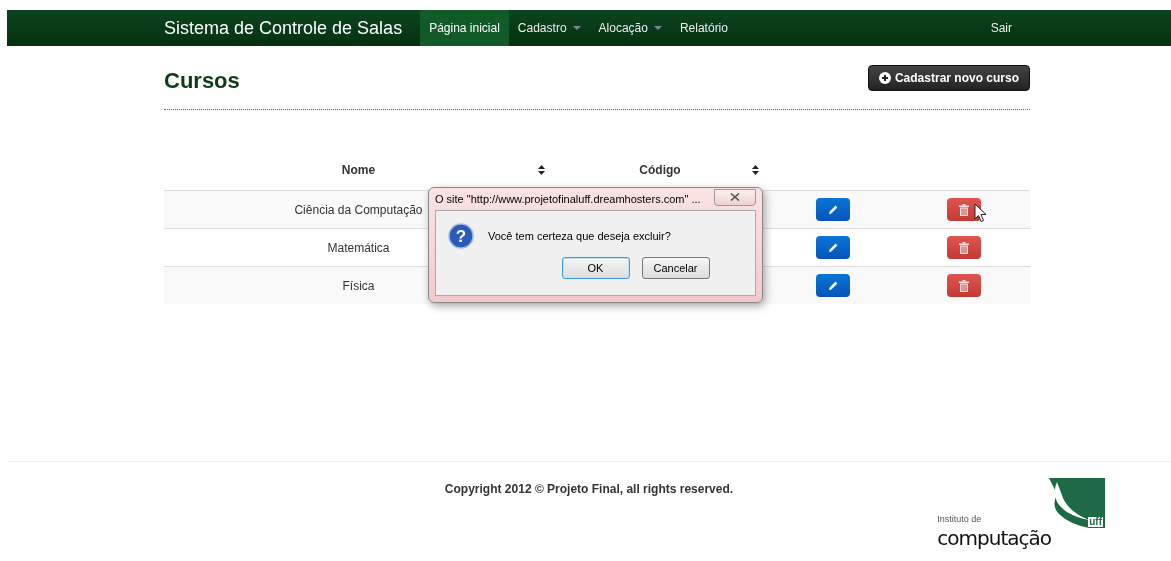 This screenshot has height=561, width=1171. Describe the element at coordinates (959, 519) in the screenshot. I see `logo-text: Instituto de` at that location.